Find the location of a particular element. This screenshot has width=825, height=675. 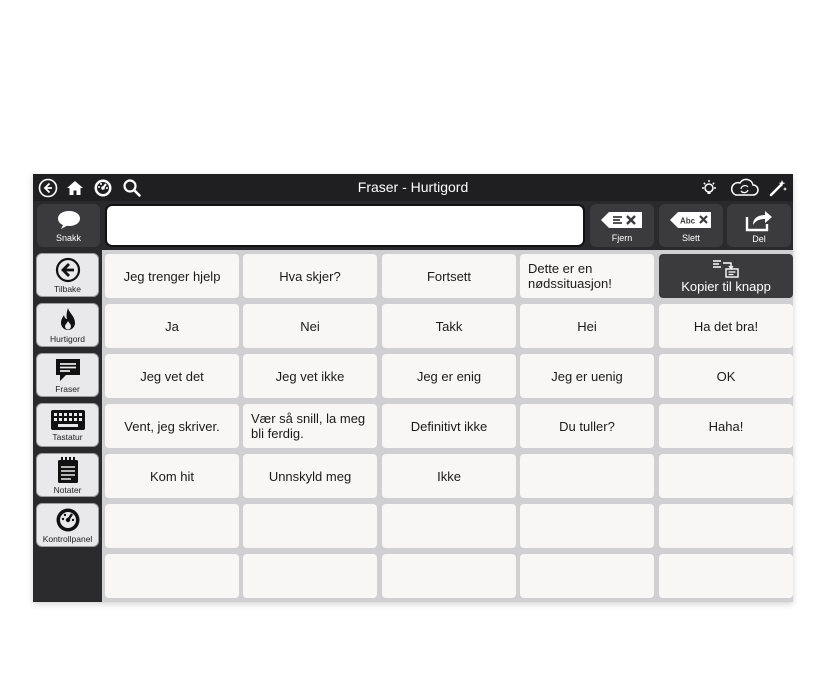

sidebar-item-label: Fraser is located at coordinates (67, 388).